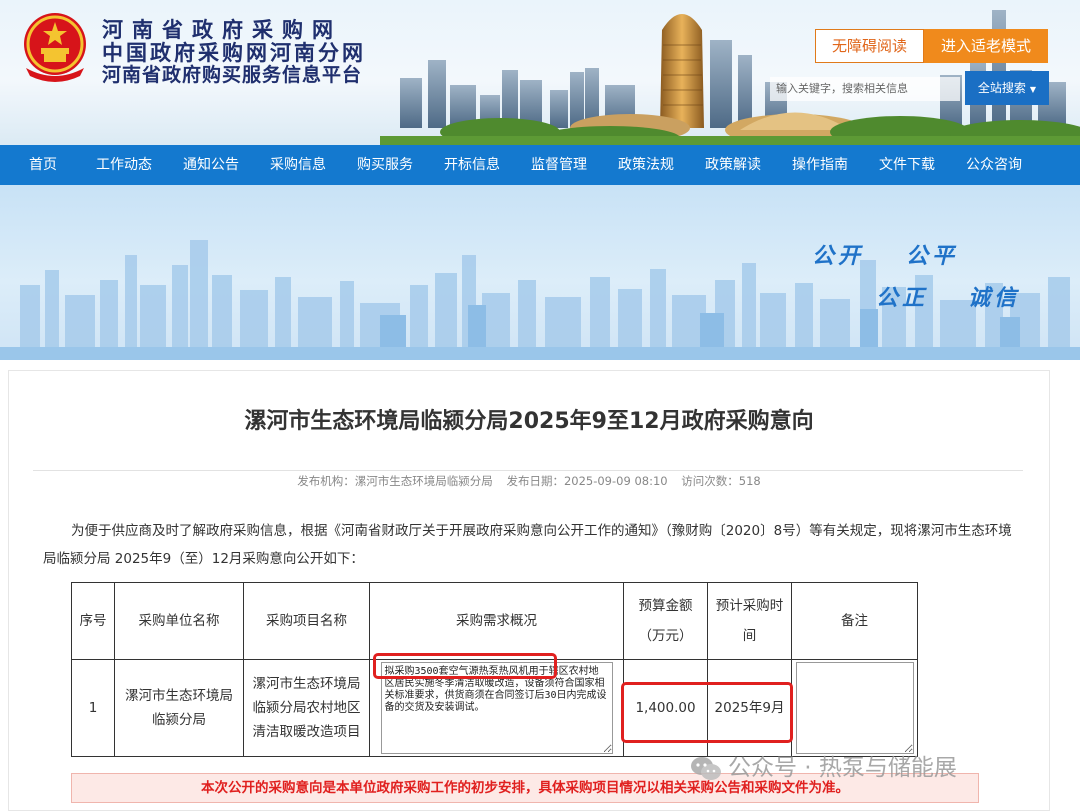 The width and height of the screenshot is (1080, 811). I want to click on elder-mode-button: 进入适老模式, so click(986, 46).